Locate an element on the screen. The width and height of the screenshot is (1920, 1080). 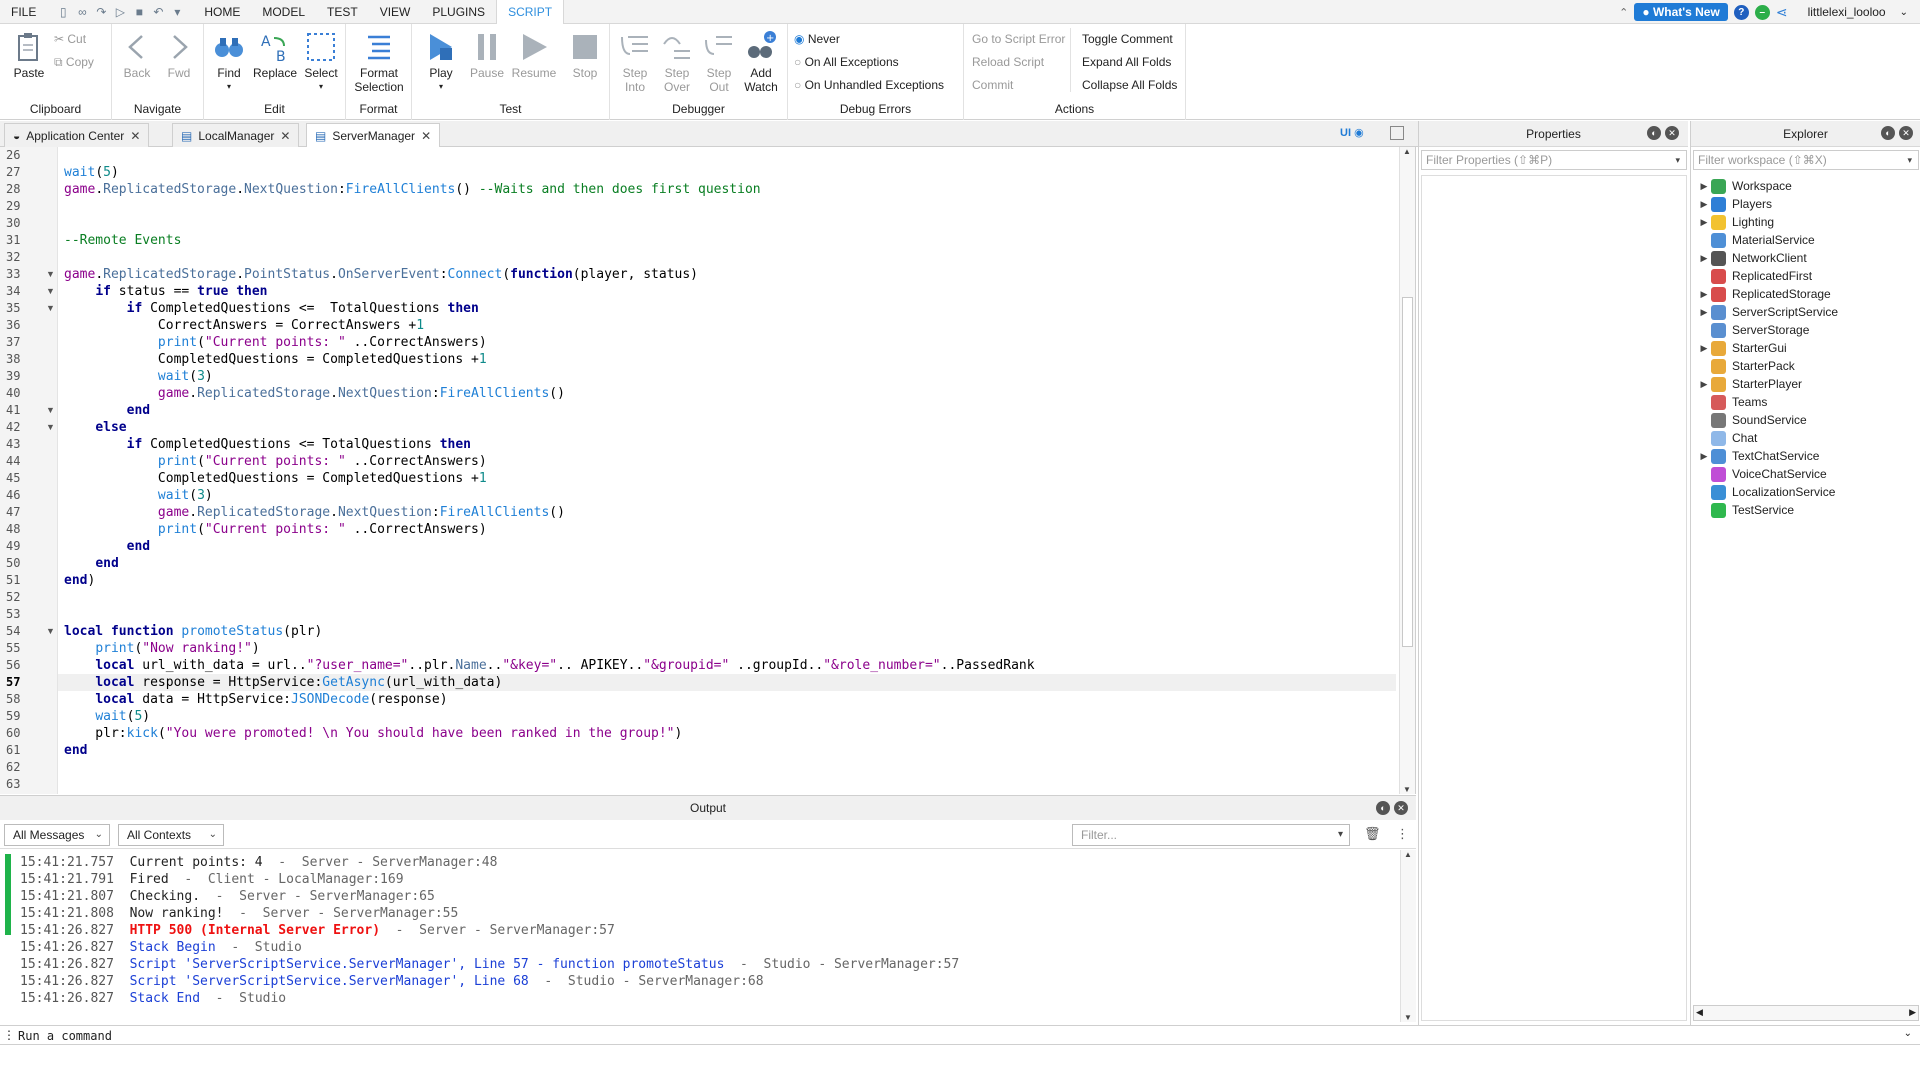
properties-filter-input: Filter Properties (⇧⌘P) ▾ is located at coordinates (1554, 160).